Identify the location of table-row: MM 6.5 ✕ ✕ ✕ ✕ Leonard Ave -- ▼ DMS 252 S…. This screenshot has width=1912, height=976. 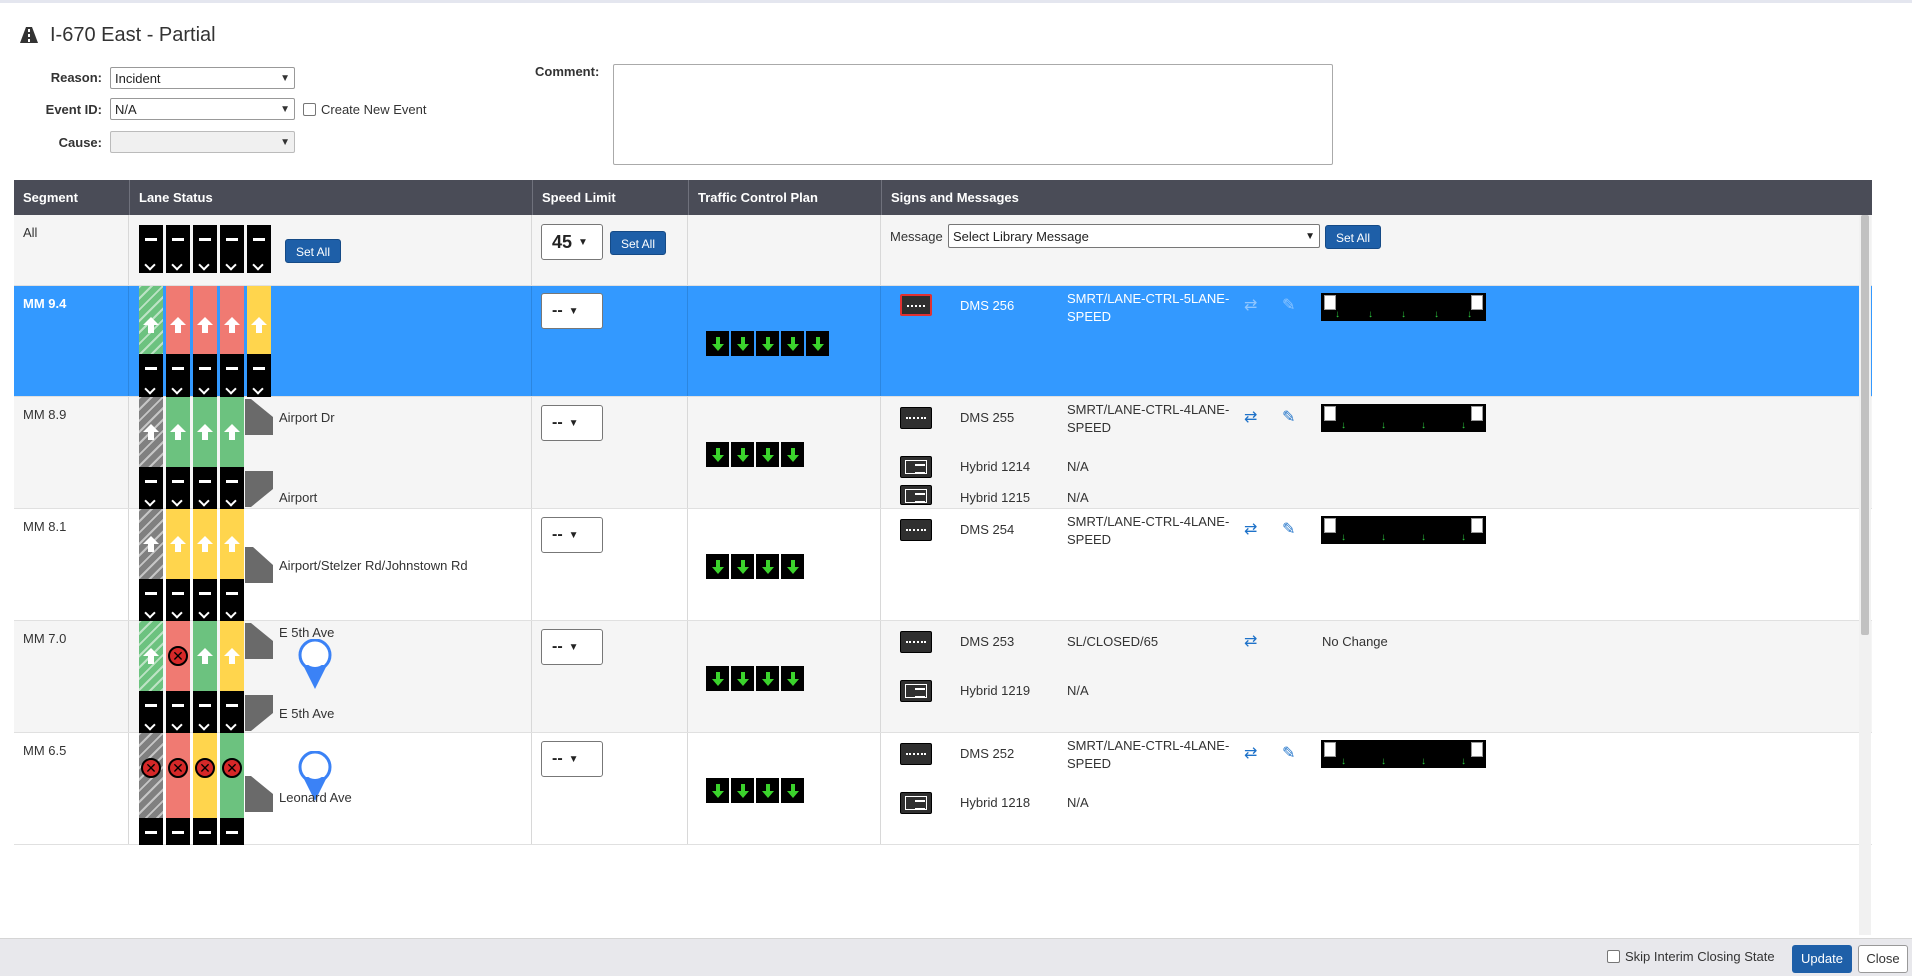
(943, 789).